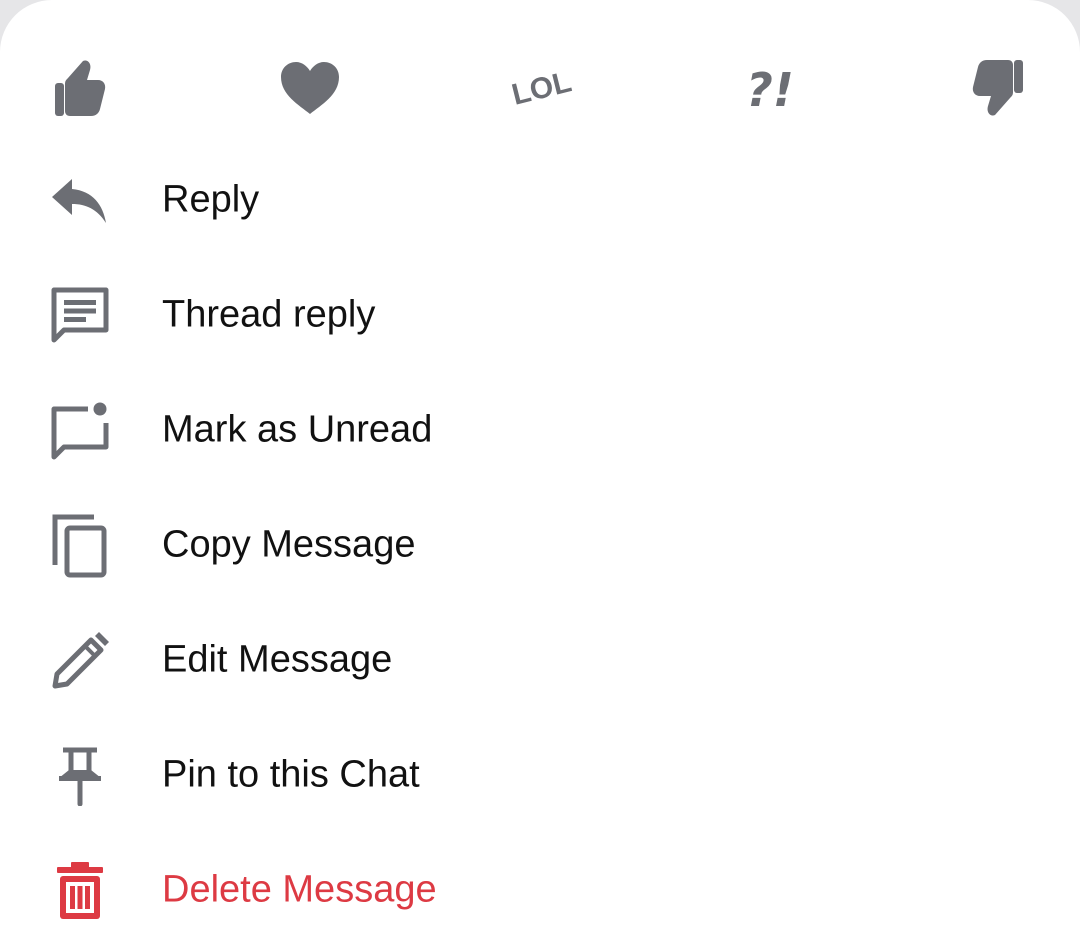 The image size is (1080, 946). I want to click on reaction-thumbs-up, so click(80, 88).